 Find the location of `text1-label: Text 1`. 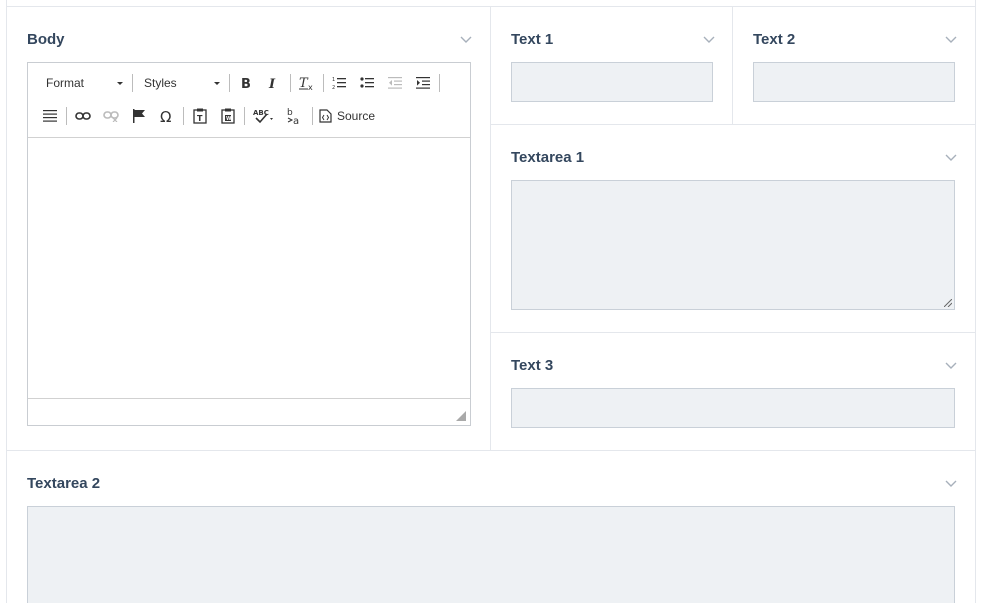

text1-label: Text 1 is located at coordinates (532, 39).